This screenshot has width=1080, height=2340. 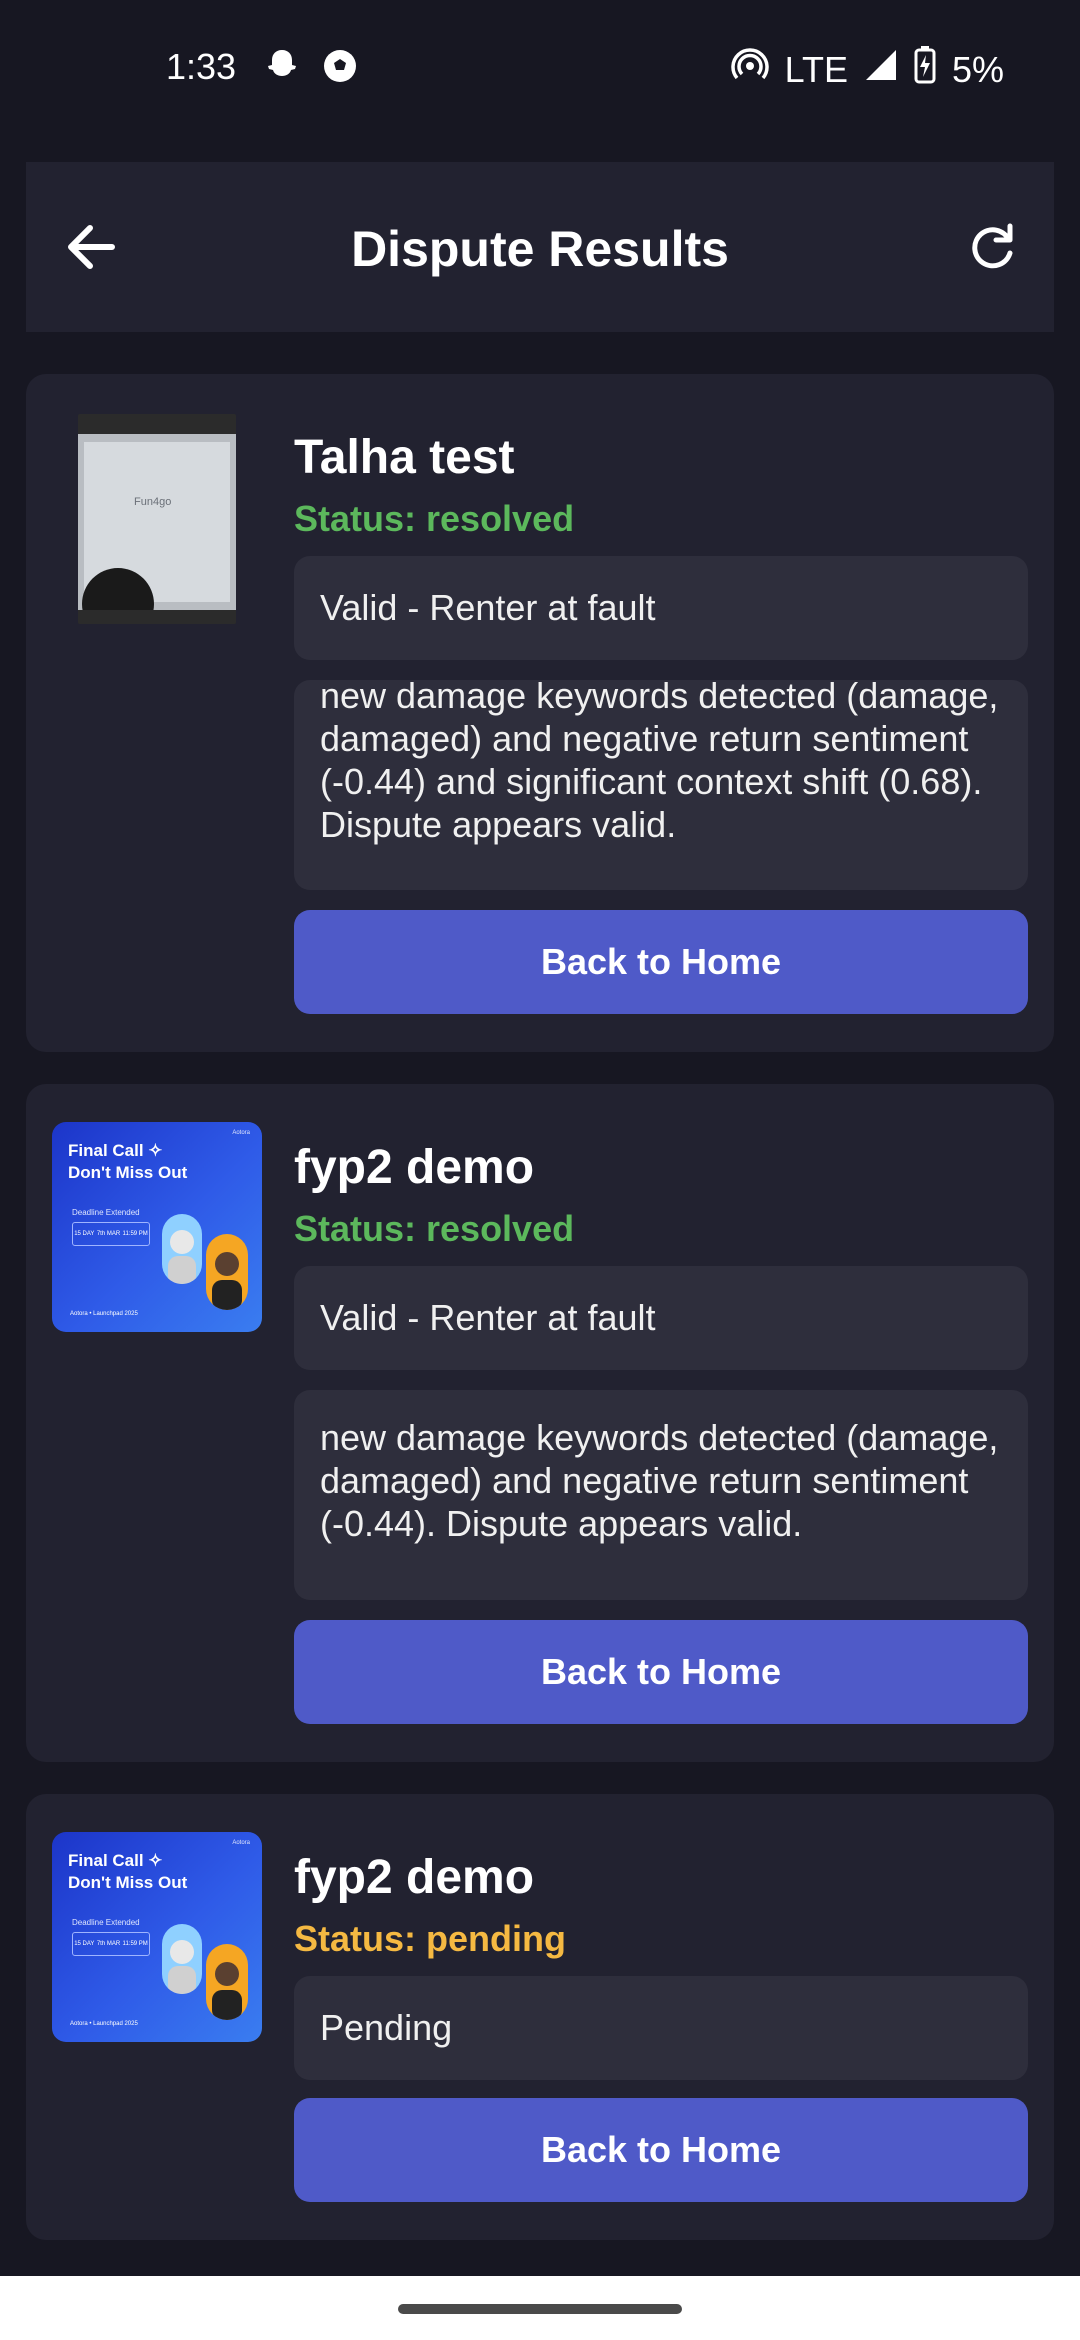 I want to click on status-label: Status: pending, so click(x=430, y=1938).